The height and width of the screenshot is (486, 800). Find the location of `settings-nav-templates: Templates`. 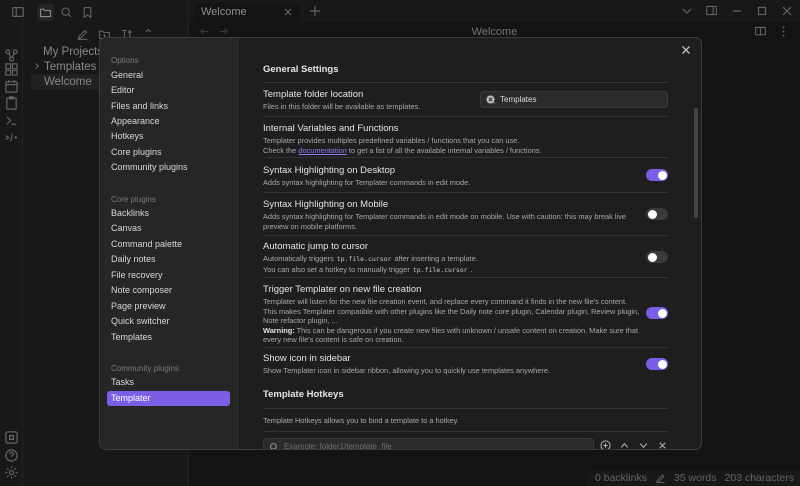

settings-nav-templates: Templates is located at coordinates (168, 337).